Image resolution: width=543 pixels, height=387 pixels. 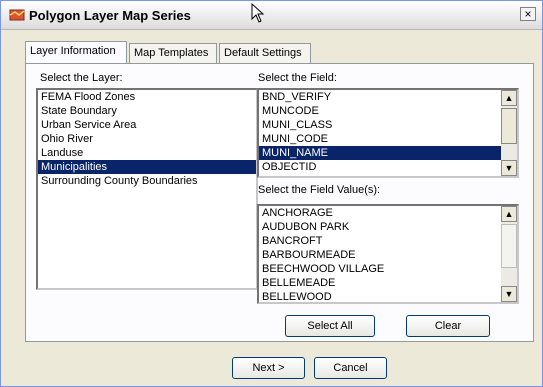 I want to click on list-item: BARBOURMEADE, so click(x=388, y=255).